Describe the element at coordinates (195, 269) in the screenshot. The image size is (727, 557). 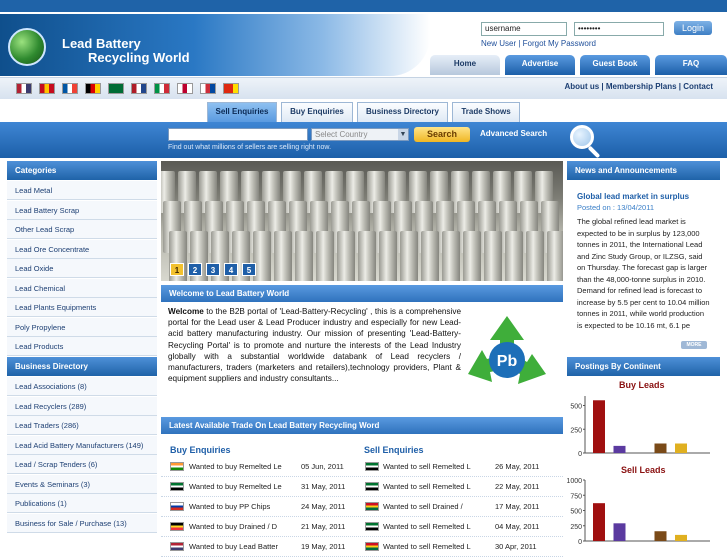
I see `banner-page-2: 2` at that location.